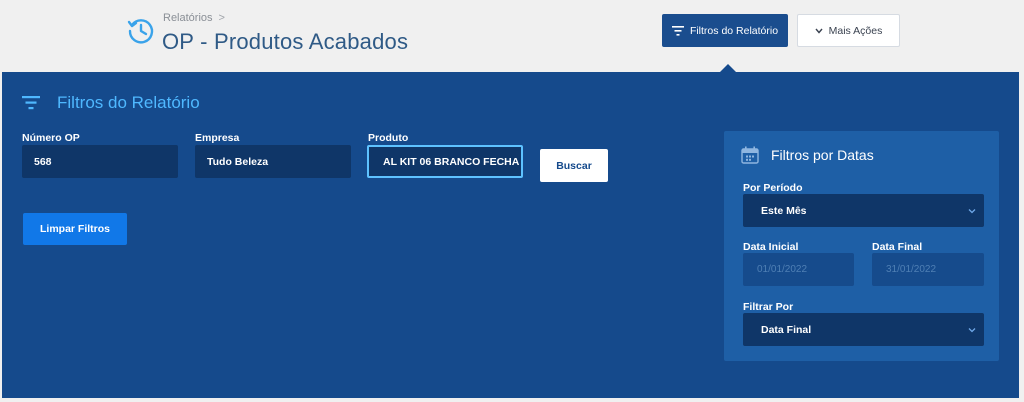 The width and height of the screenshot is (1024, 402). I want to click on data-final-input: 31/01/2022, so click(928, 269).